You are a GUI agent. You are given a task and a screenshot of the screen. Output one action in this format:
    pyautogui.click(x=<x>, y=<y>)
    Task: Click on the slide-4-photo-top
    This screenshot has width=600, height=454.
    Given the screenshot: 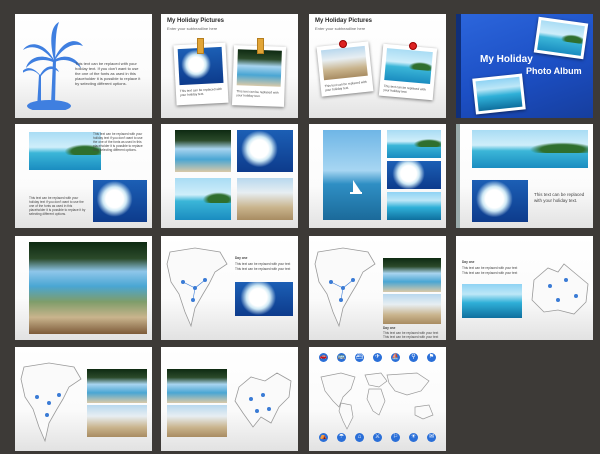 What is the action you would take?
    pyautogui.click(x=561, y=38)
    